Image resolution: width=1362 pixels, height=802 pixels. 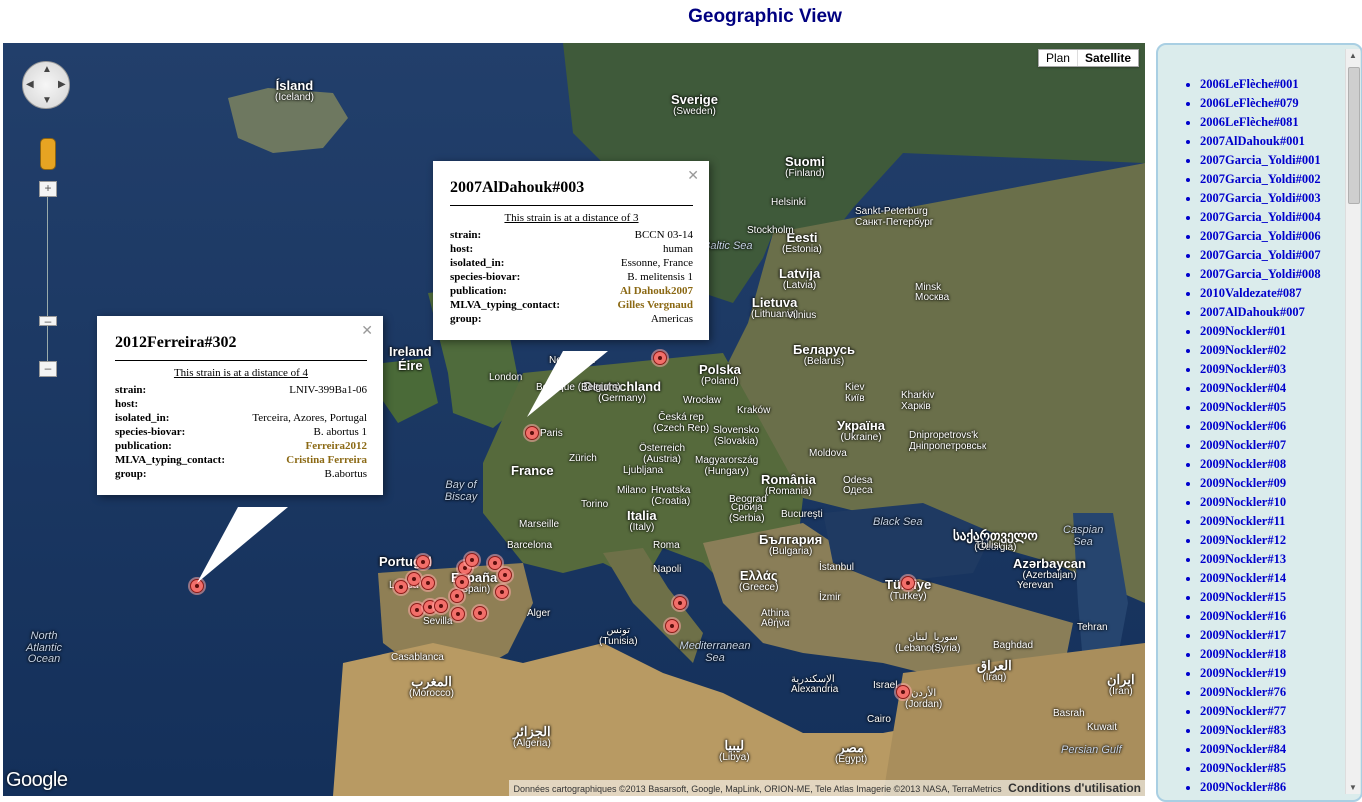 What do you see at coordinates (1280, 483) in the screenshot?
I see `strain-list-item: 2009Nockler#09` at bounding box center [1280, 483].